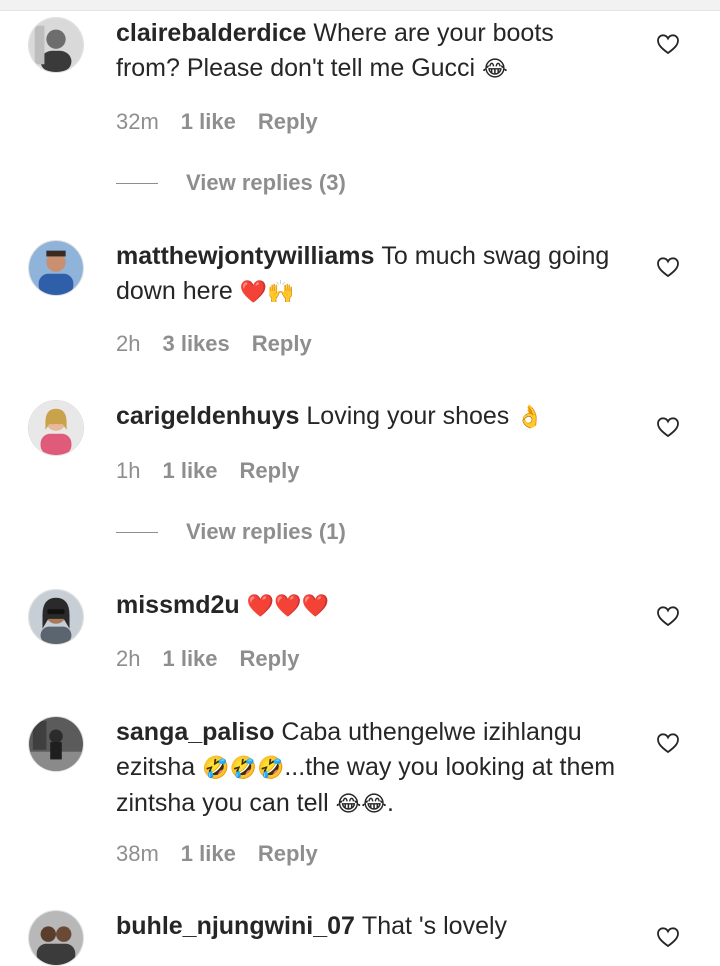  Describe the element at coordinates (243, 768) in the screenshot. I see `emoji: 🤣🤣🤣` at that location.